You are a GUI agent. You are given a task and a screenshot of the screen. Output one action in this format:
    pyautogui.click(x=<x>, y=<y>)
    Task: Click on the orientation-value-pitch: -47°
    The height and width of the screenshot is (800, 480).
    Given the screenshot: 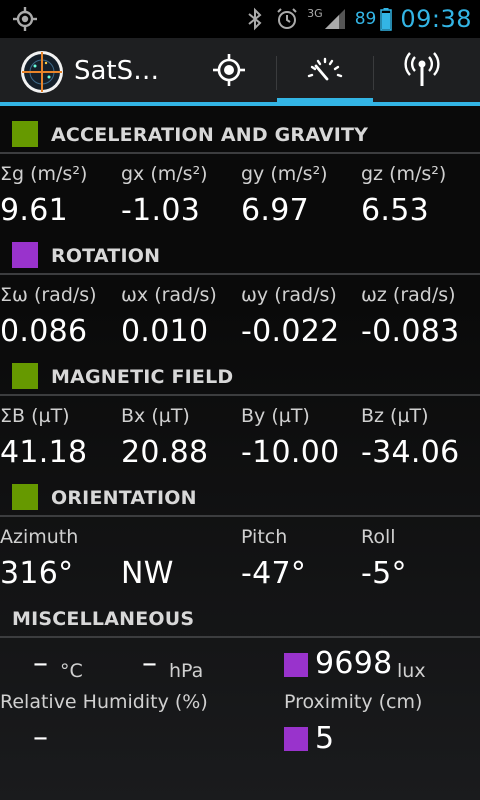 What is the action you would take?
    pyautogui.click(x=274, y=573)
    